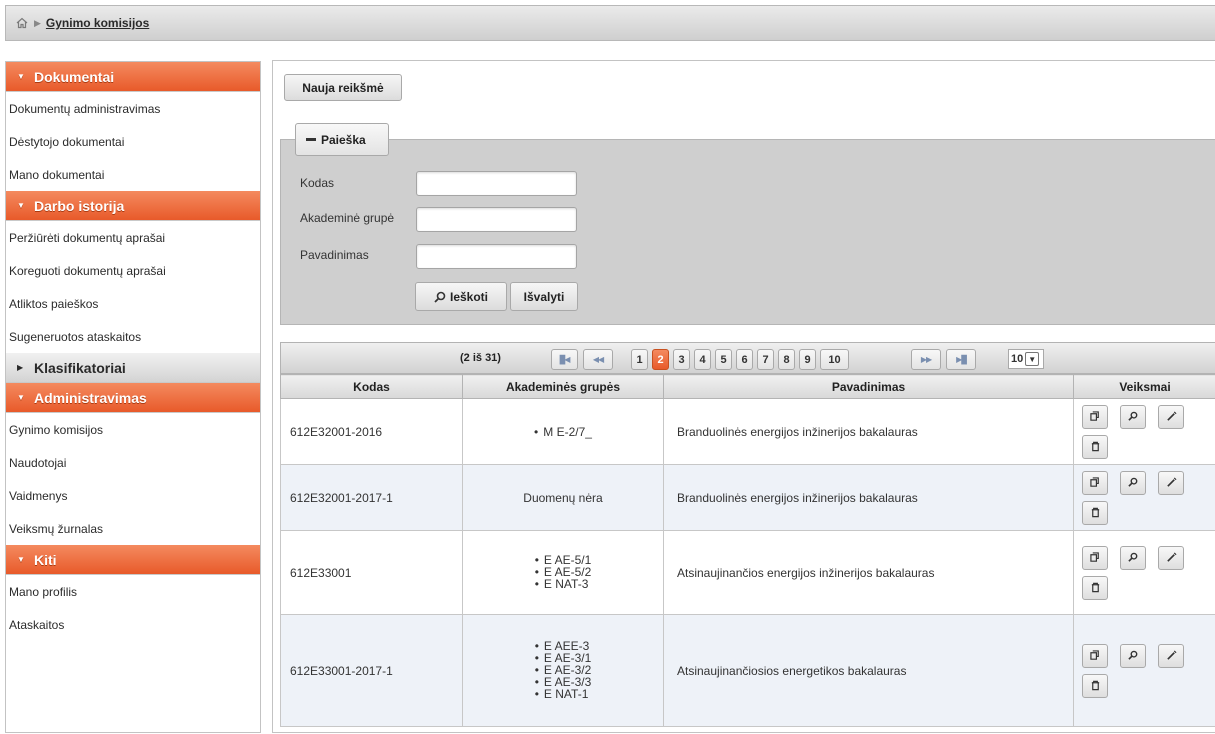  Describe the element at coordinates (133, 429) in the screenshot. I see `sidebar-item: Gynimo komisijos` at that location.